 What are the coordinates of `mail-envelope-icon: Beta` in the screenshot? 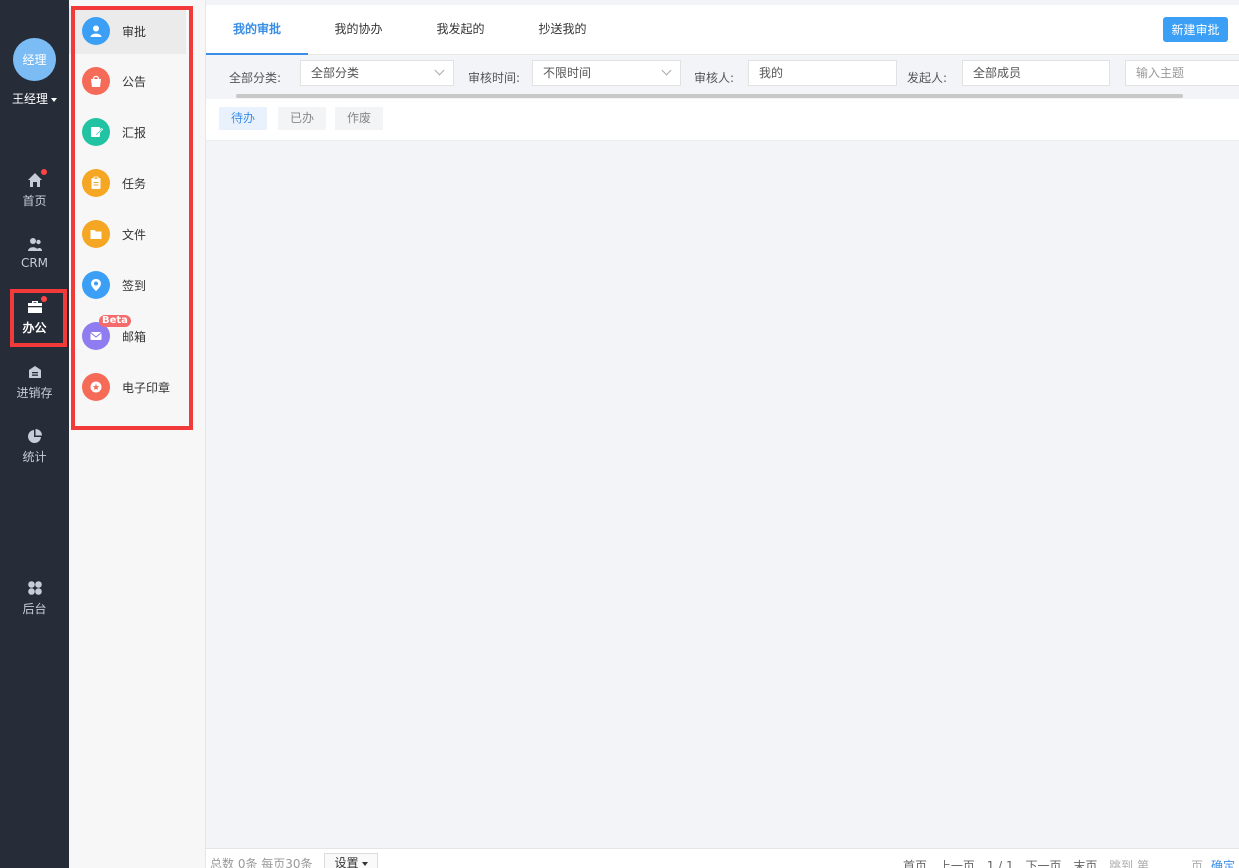 It's located at (106, 332).